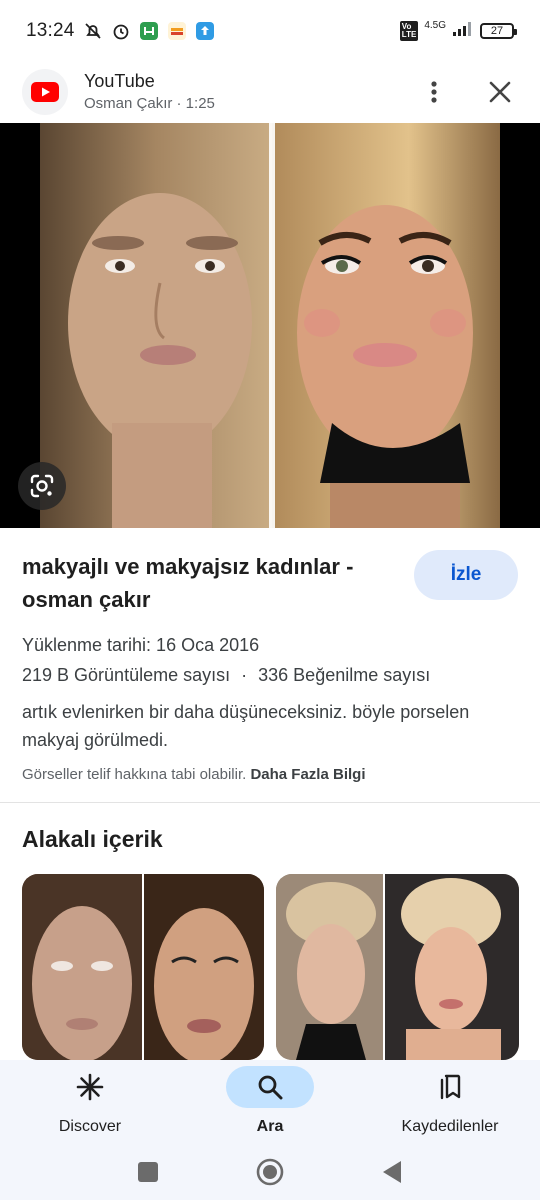  What do you see at coordinates (126, 675) in the screenshot?
I see `view-count: 219 B Görüntüleme sayısı` at bounding box center [126, 675].